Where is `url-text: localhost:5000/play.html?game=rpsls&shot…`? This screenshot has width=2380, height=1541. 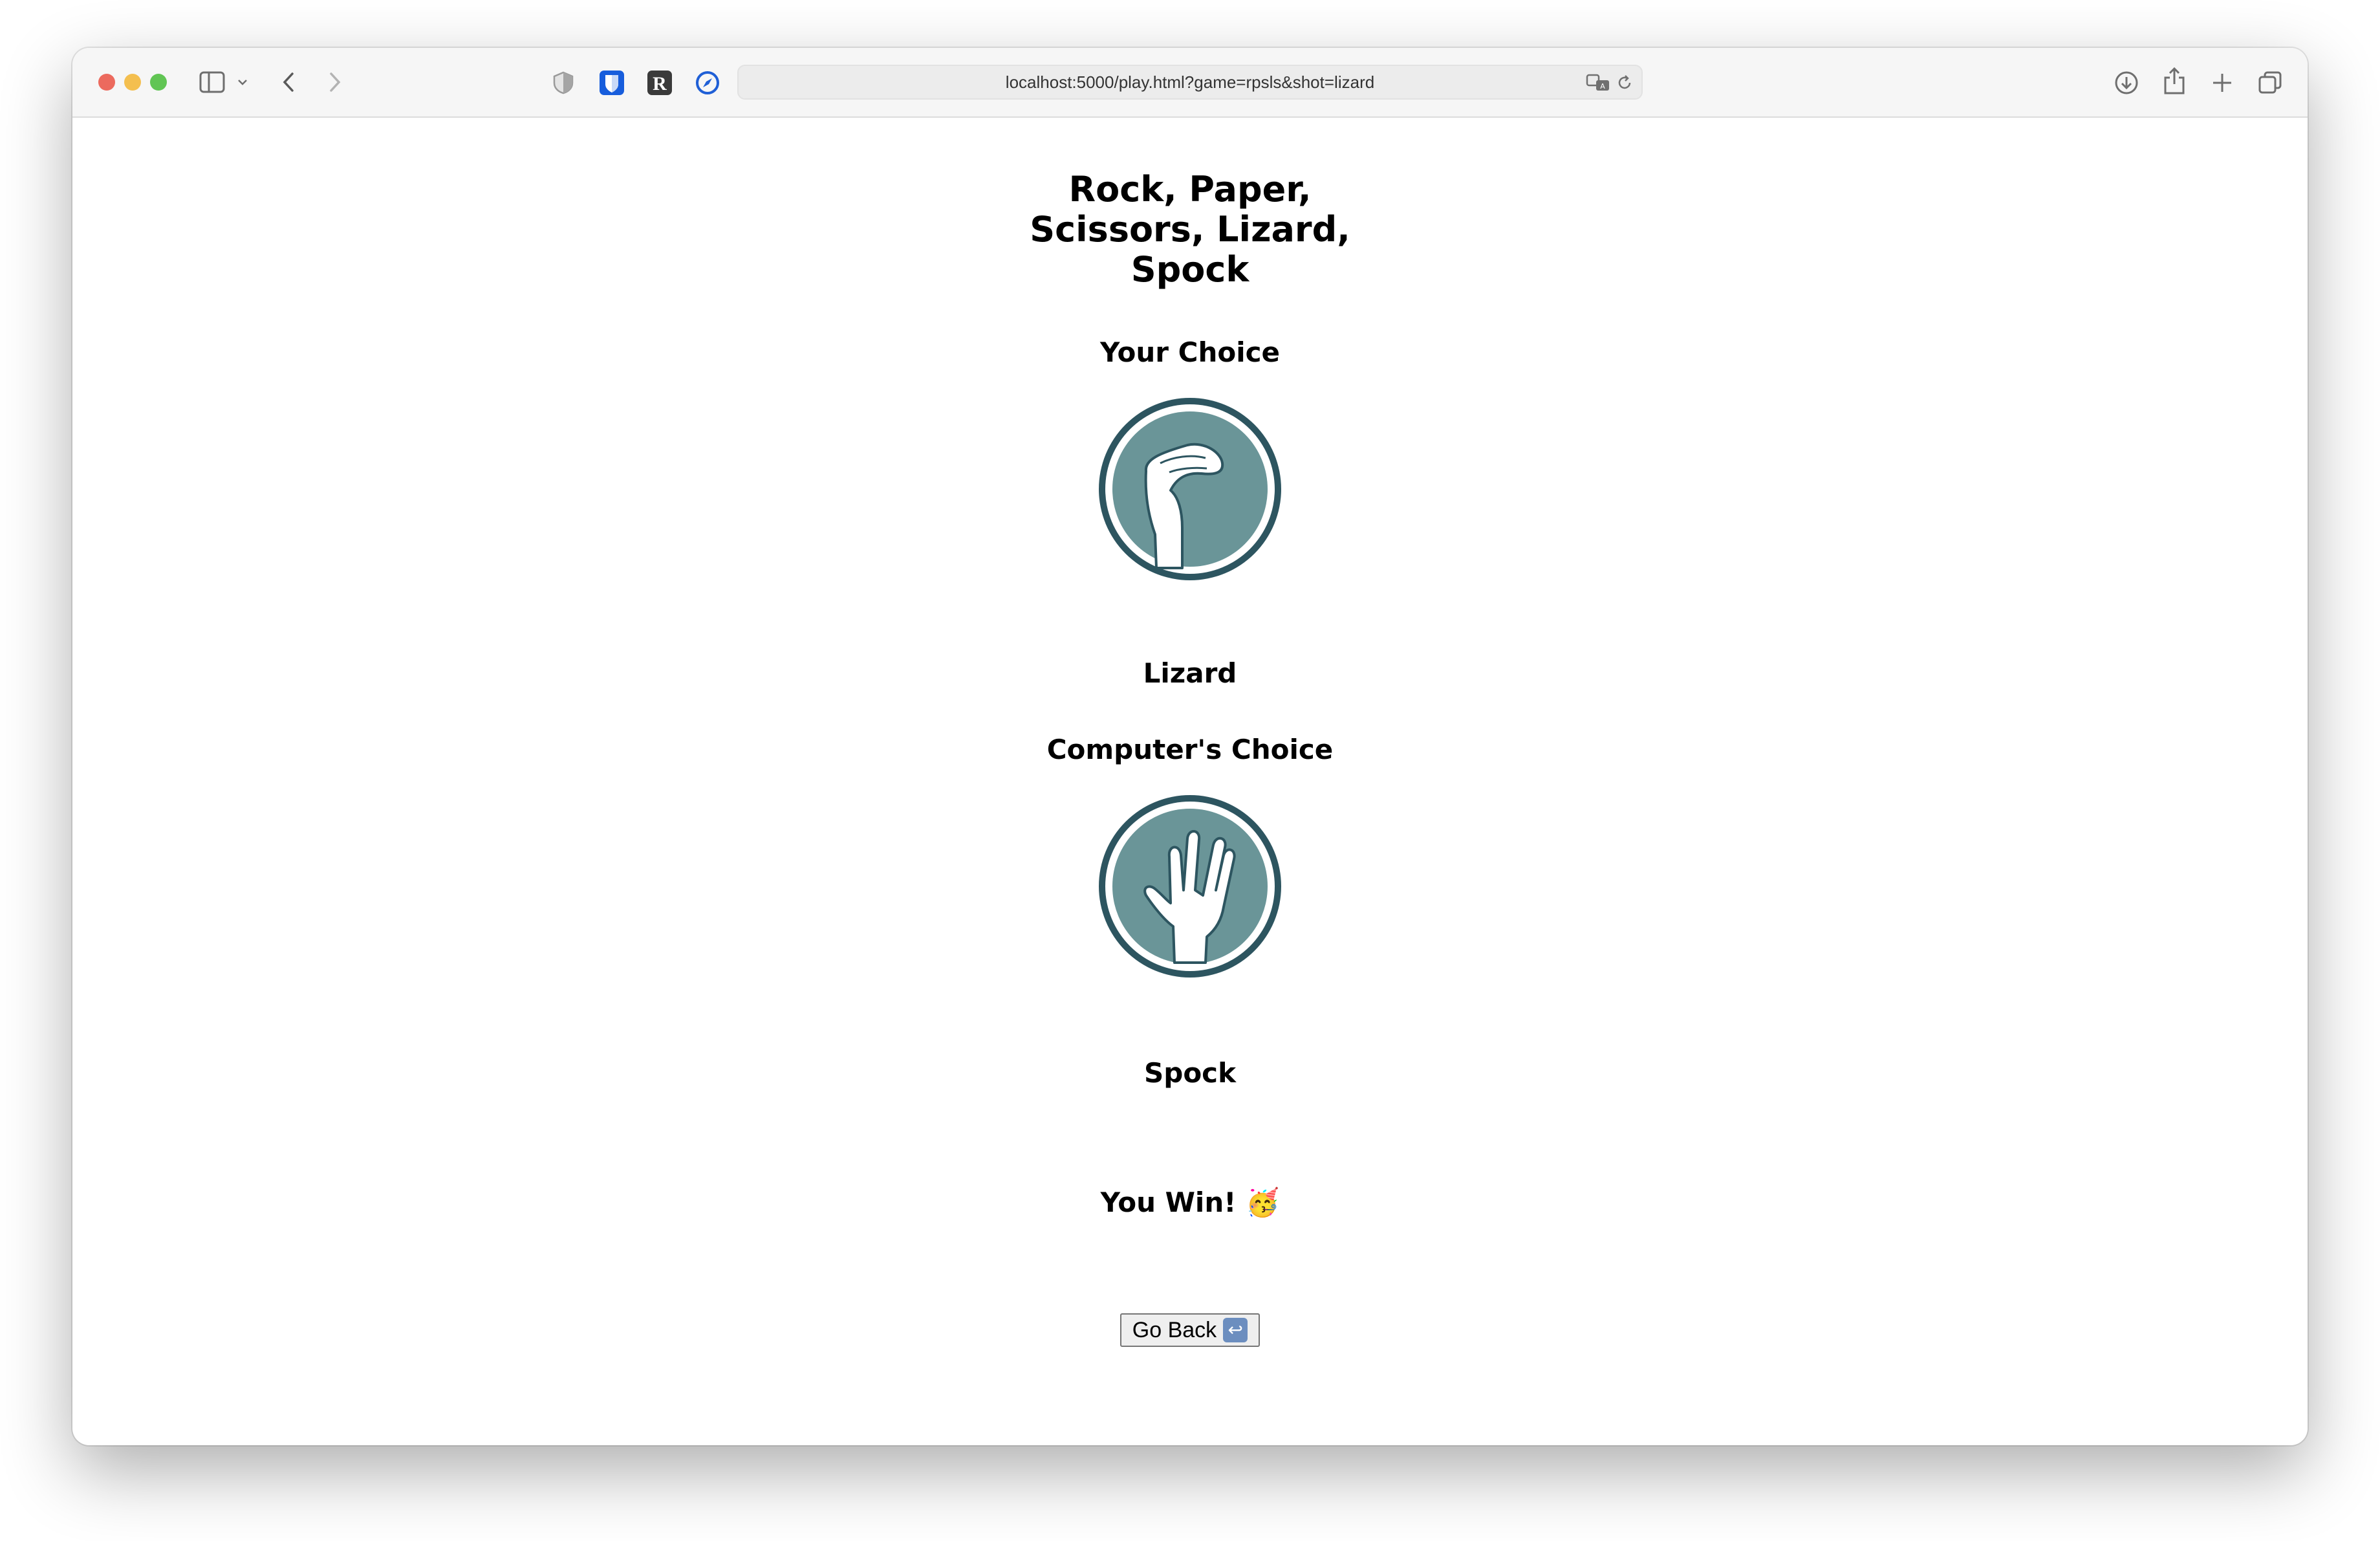 url-text: localhost:5000/play.html?game=rpsls&shot… is located at coordinates (1190, 82).